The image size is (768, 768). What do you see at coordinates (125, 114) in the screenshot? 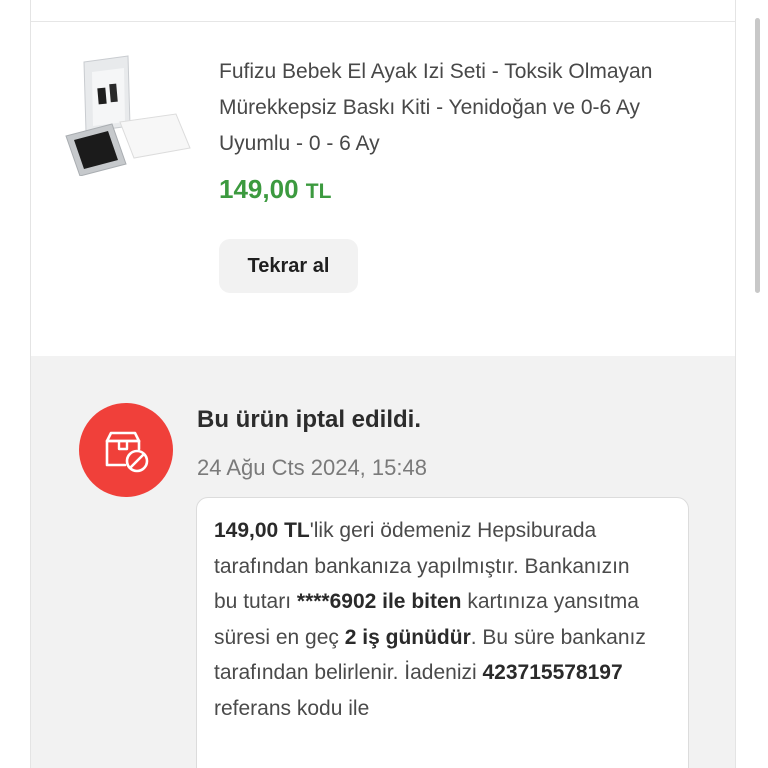
I see `product-thumbnail` at bounding box center [125, 114].